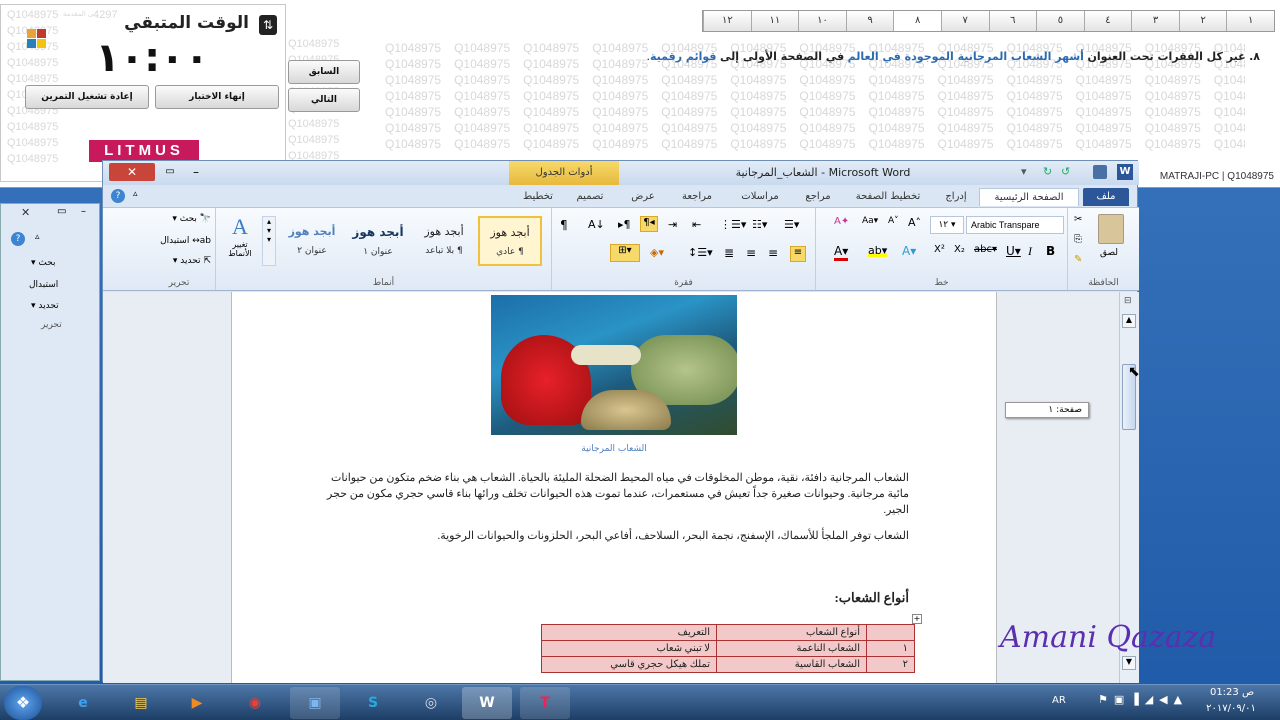 This screenshot has height=720, width=1280. Describe the element at coordinates (315, 703) in the screenshot. I see `exam-app-icon: ▣` at that location.